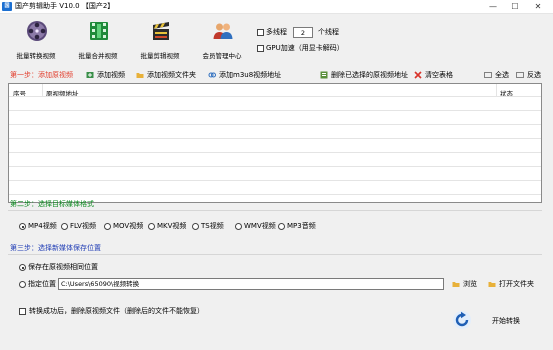 The height and width of the screenshot is (350, 553). Describe the element at coordinates (7, 6) in the screenshot. I see `app-logo-icon: 国` at that location.